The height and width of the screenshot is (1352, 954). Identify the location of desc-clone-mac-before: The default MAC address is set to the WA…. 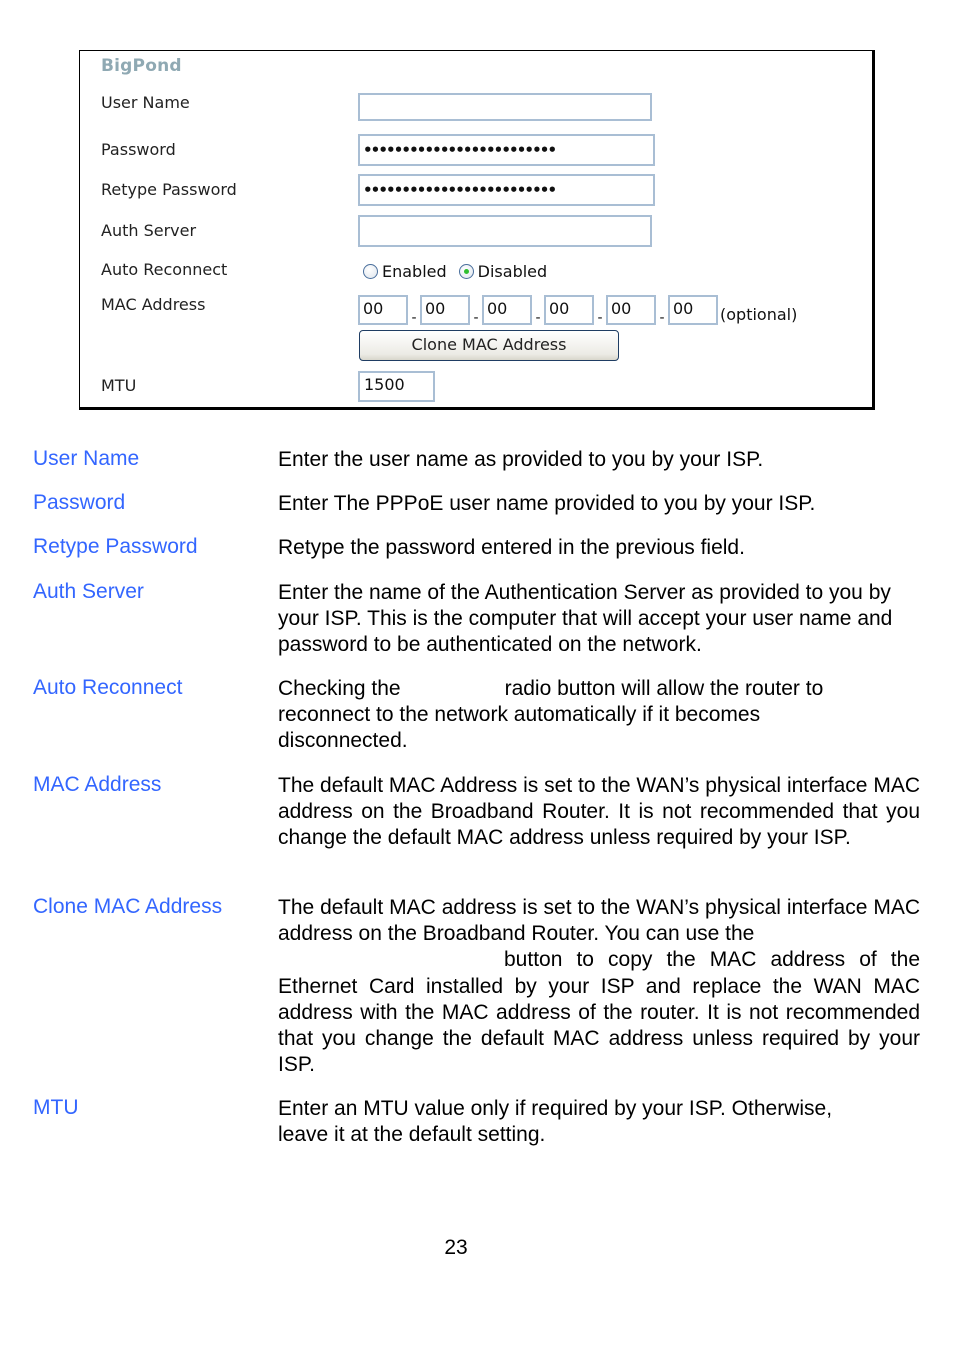
(599, 921).